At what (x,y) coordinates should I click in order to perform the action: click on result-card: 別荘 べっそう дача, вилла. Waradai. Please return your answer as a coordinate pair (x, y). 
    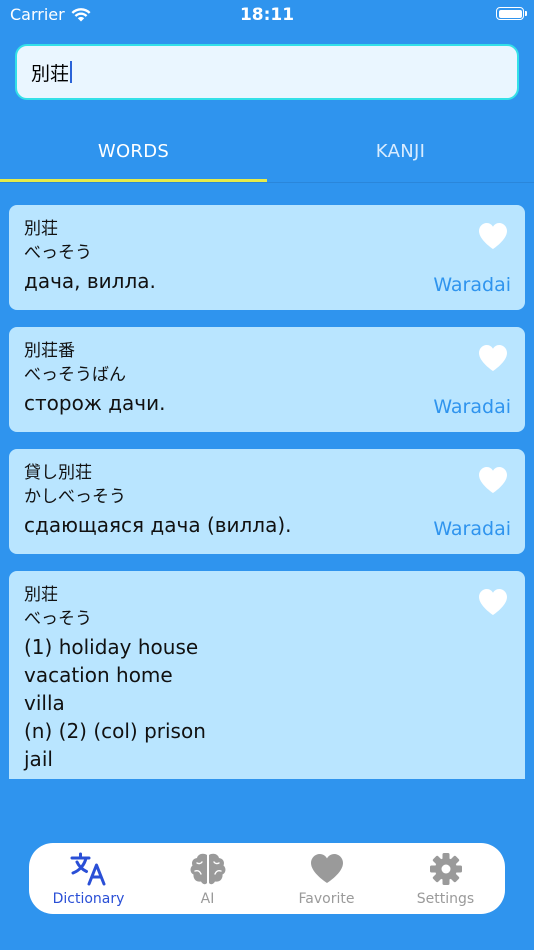
    Looking at the image, I should click on (267, 257).